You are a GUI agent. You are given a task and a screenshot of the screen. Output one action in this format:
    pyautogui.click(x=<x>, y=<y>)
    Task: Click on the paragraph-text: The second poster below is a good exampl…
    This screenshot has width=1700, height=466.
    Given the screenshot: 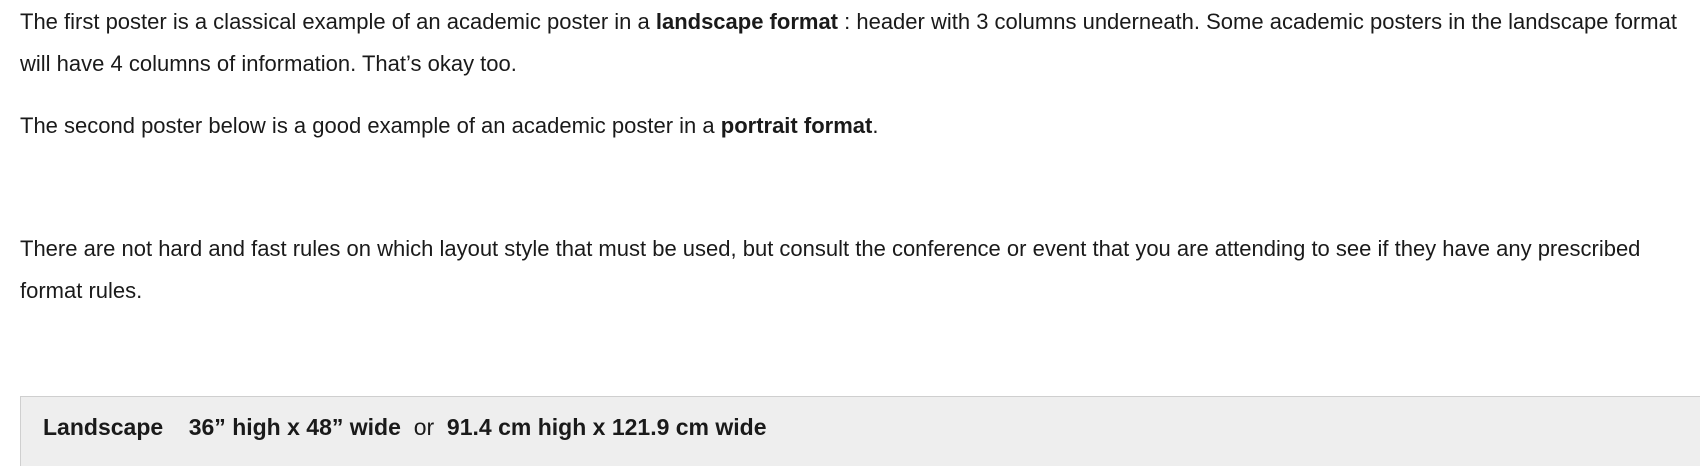 What is the action you would take?
    pyautogui.click(x=370, y=125)
    